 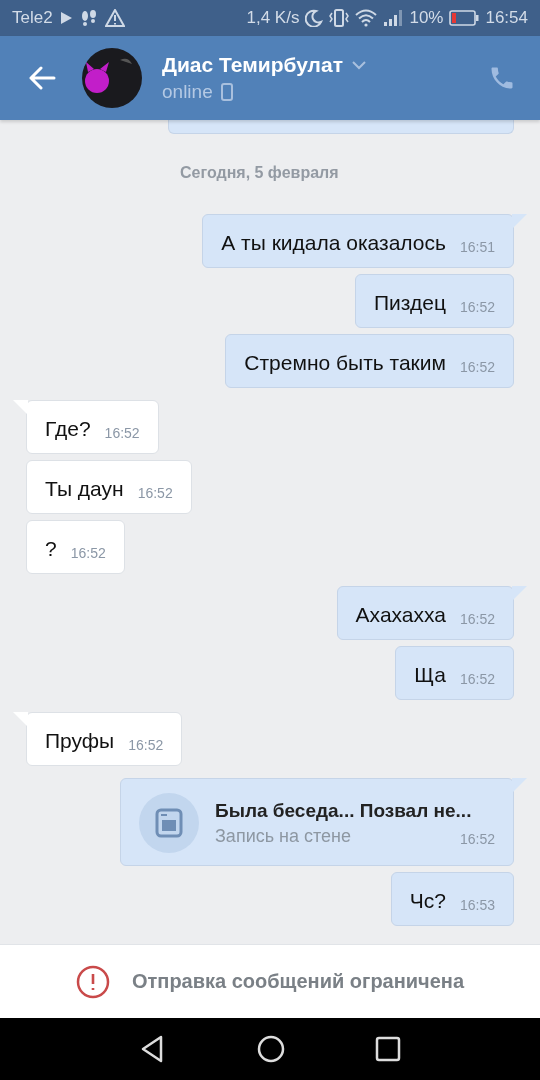 I want to click on recents-icon, so click(x=388, y=1049).